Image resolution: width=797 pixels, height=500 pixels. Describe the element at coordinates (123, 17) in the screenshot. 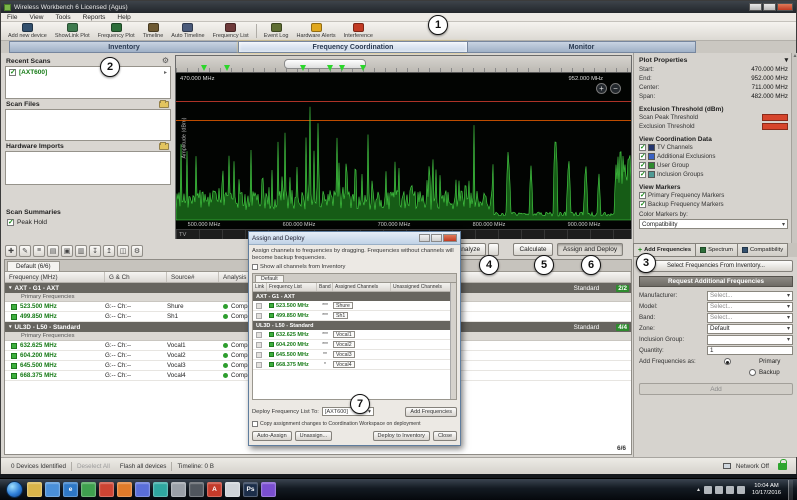

I see `menu-help: Help` at that location.